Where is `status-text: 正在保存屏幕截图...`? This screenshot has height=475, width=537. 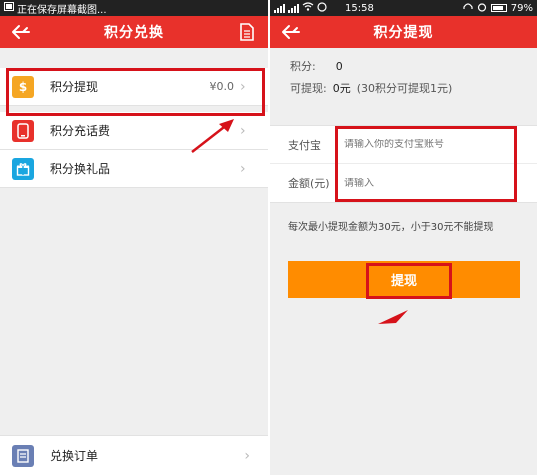 status-text: 正在保存屏幕截图... is located at coordinates (62, 10).